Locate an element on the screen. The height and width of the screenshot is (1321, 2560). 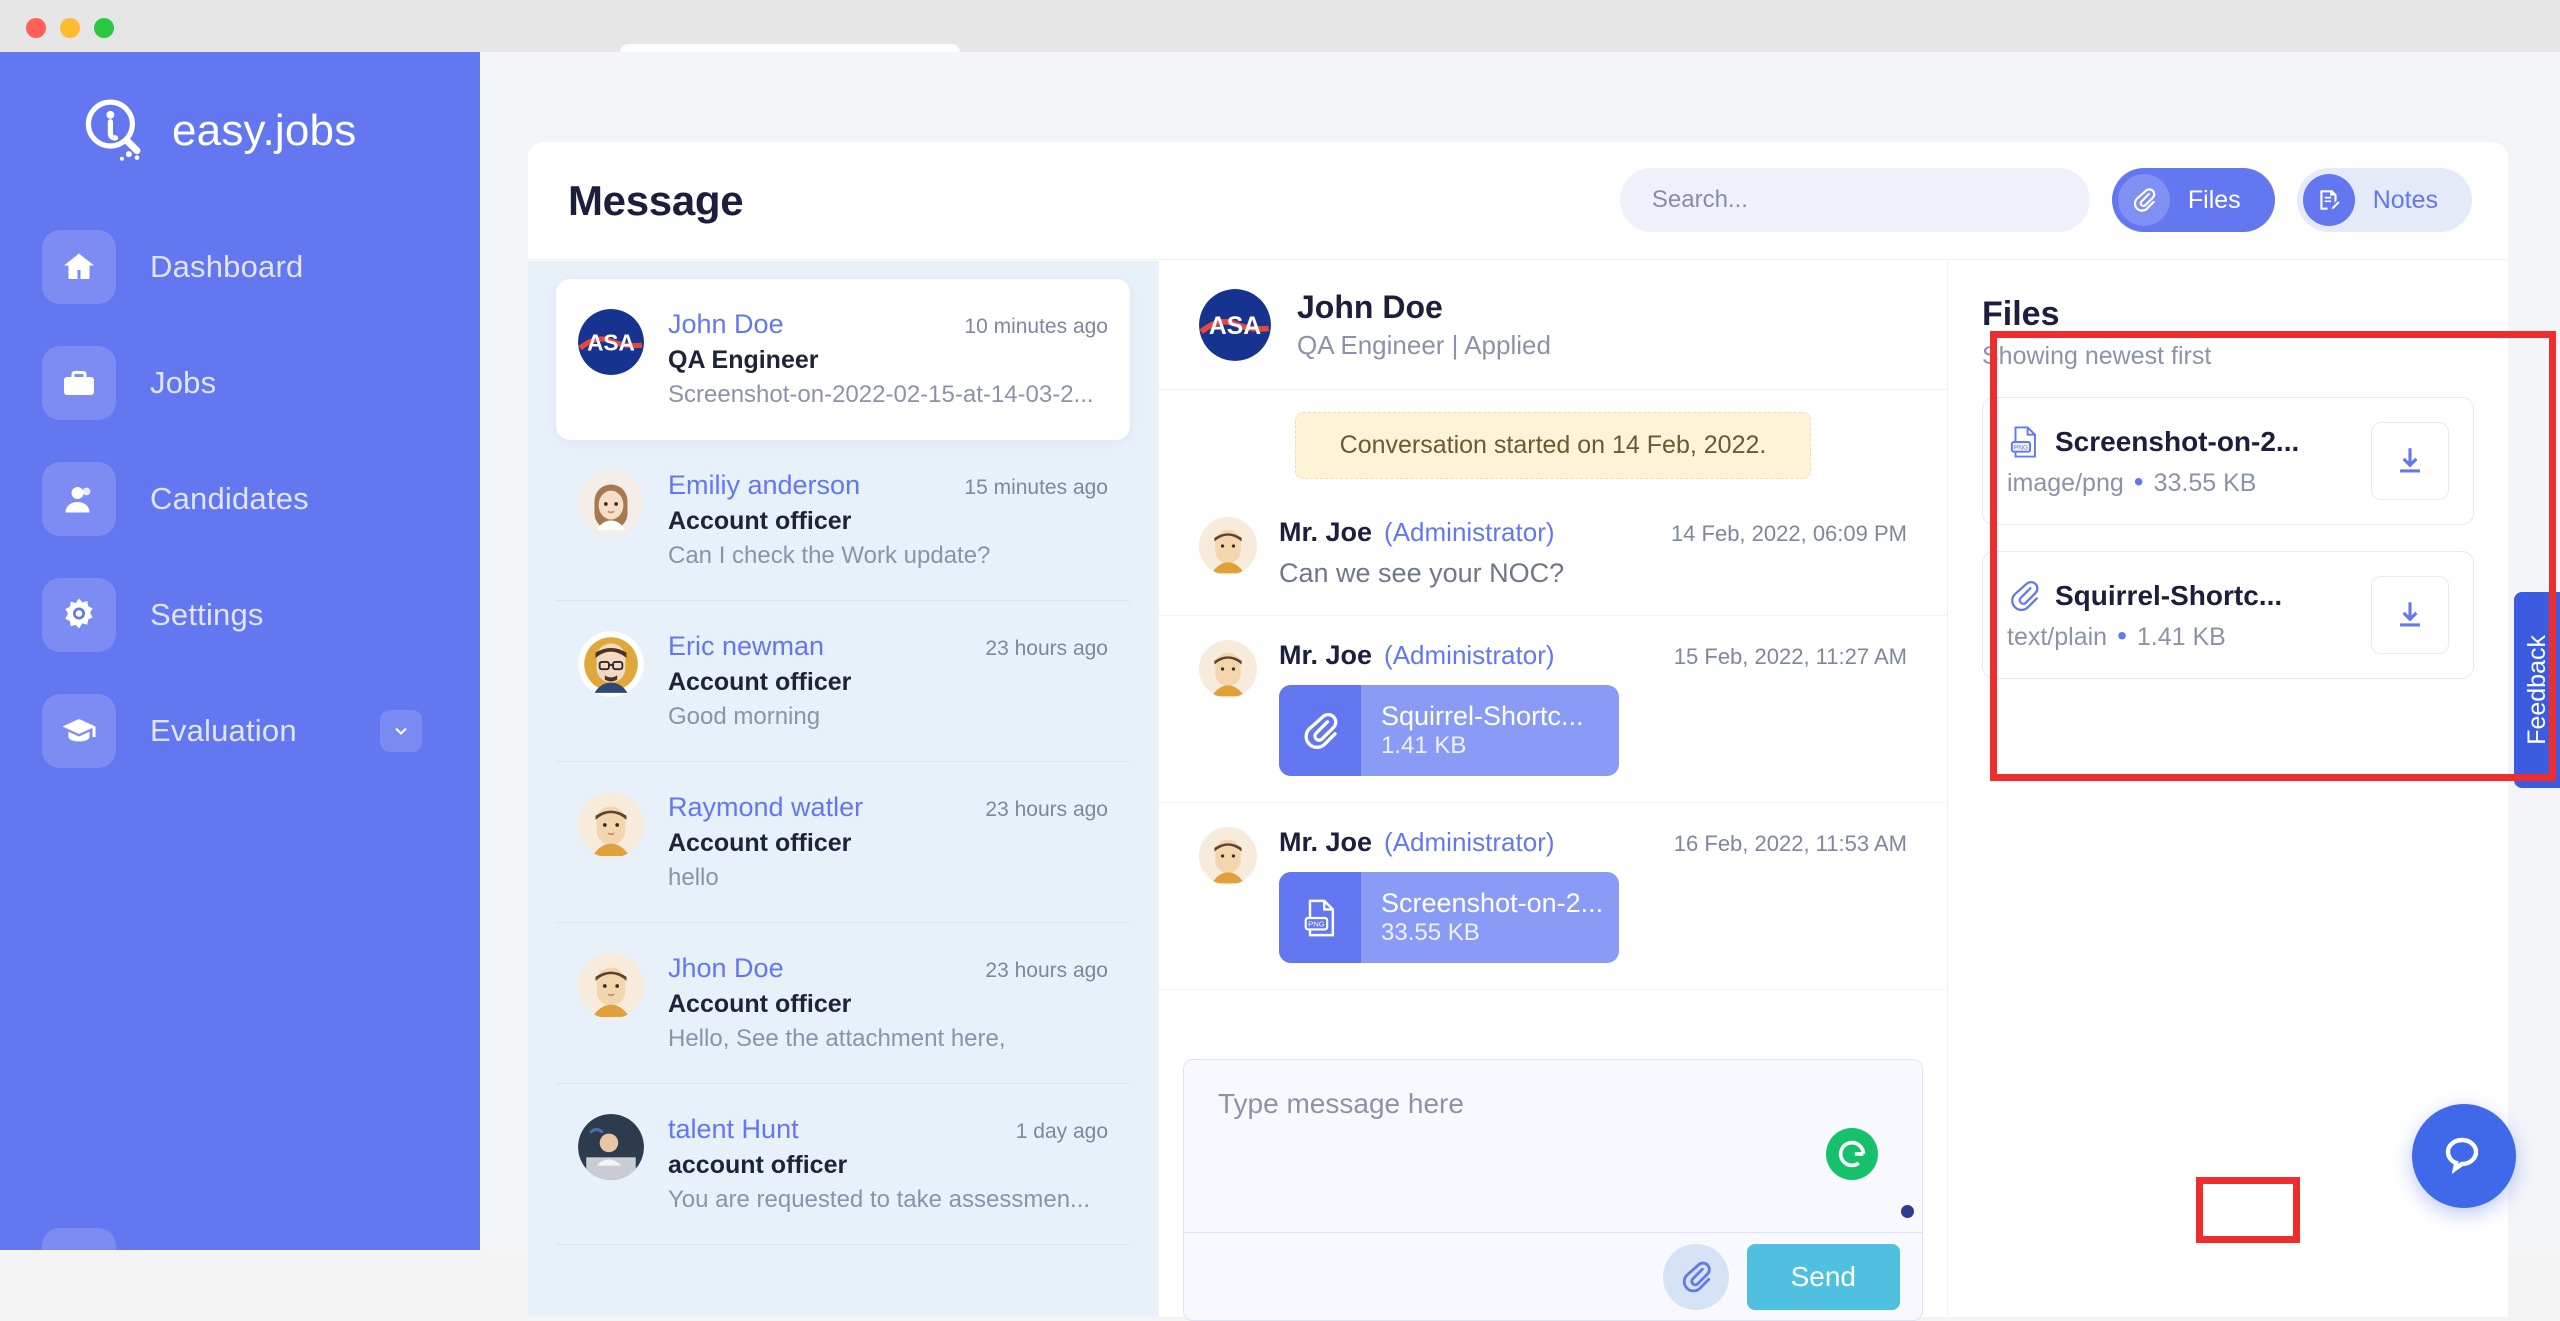
woman-avatar is located at coordinates (611, 503).